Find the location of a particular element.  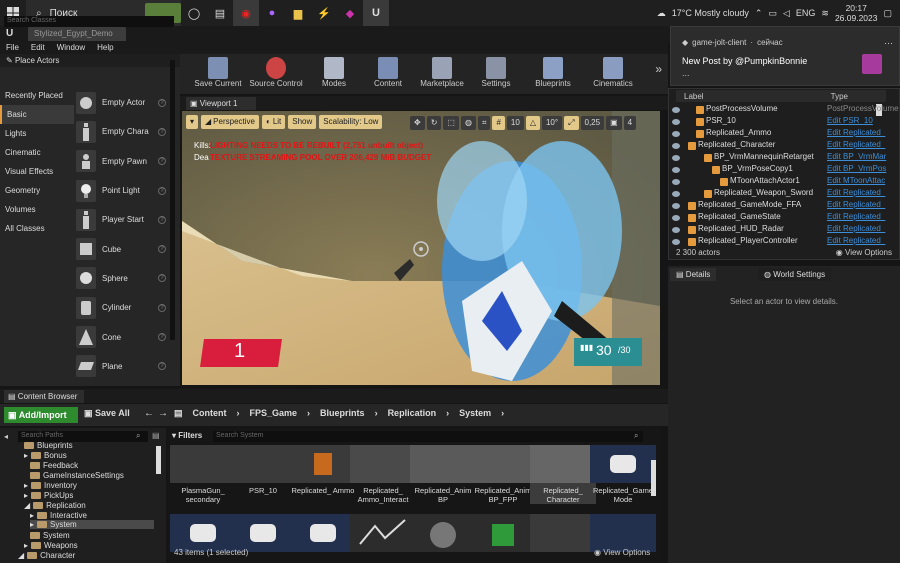

back-arrow-icon: ← is located at coordinates (149, 413).